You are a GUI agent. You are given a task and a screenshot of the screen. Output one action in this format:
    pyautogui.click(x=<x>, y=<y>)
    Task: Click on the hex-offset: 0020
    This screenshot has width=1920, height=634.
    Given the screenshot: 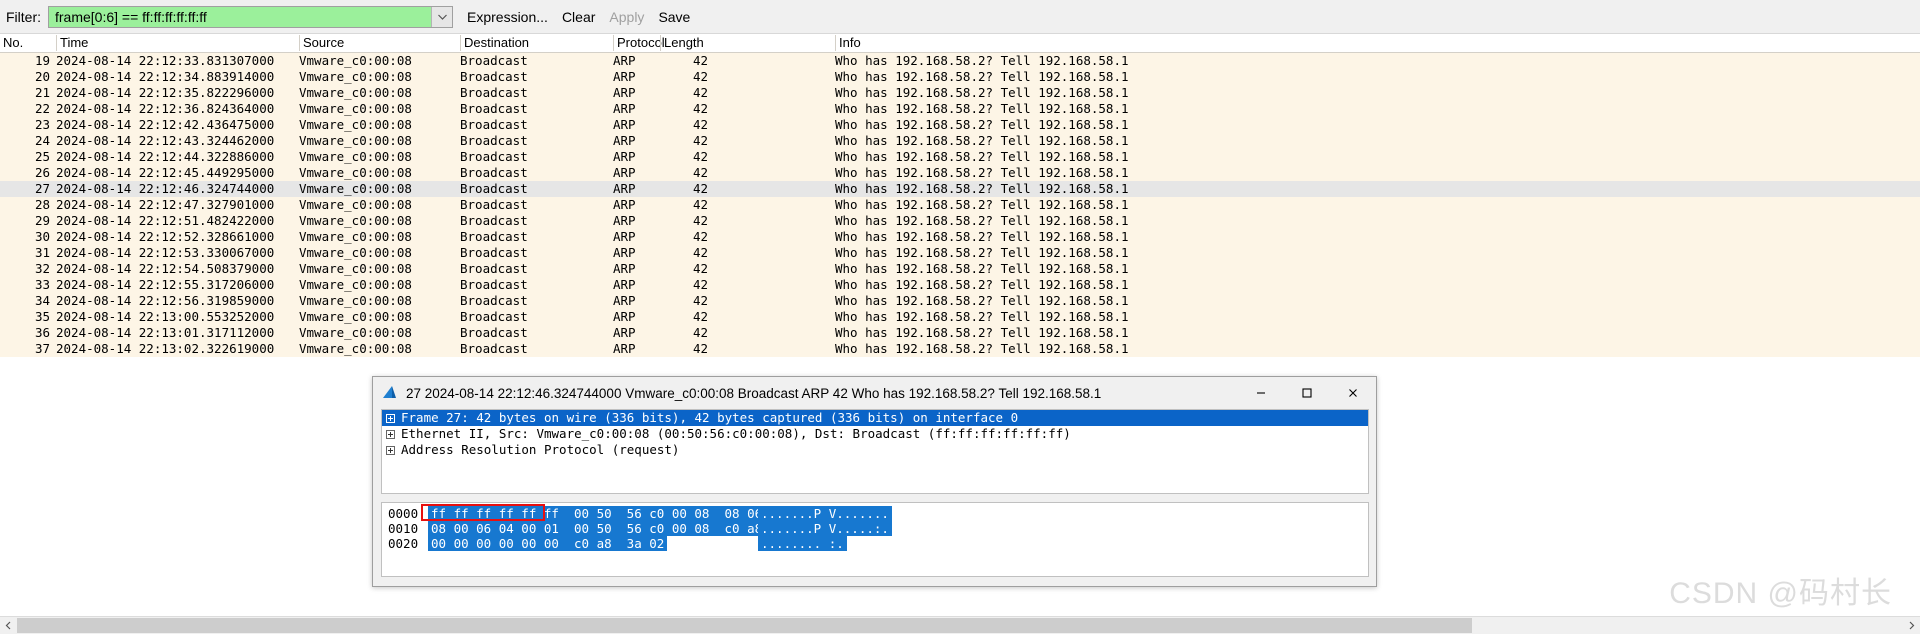 What is the action you would take?
    pyautogui.click(x=403, y=543)
    